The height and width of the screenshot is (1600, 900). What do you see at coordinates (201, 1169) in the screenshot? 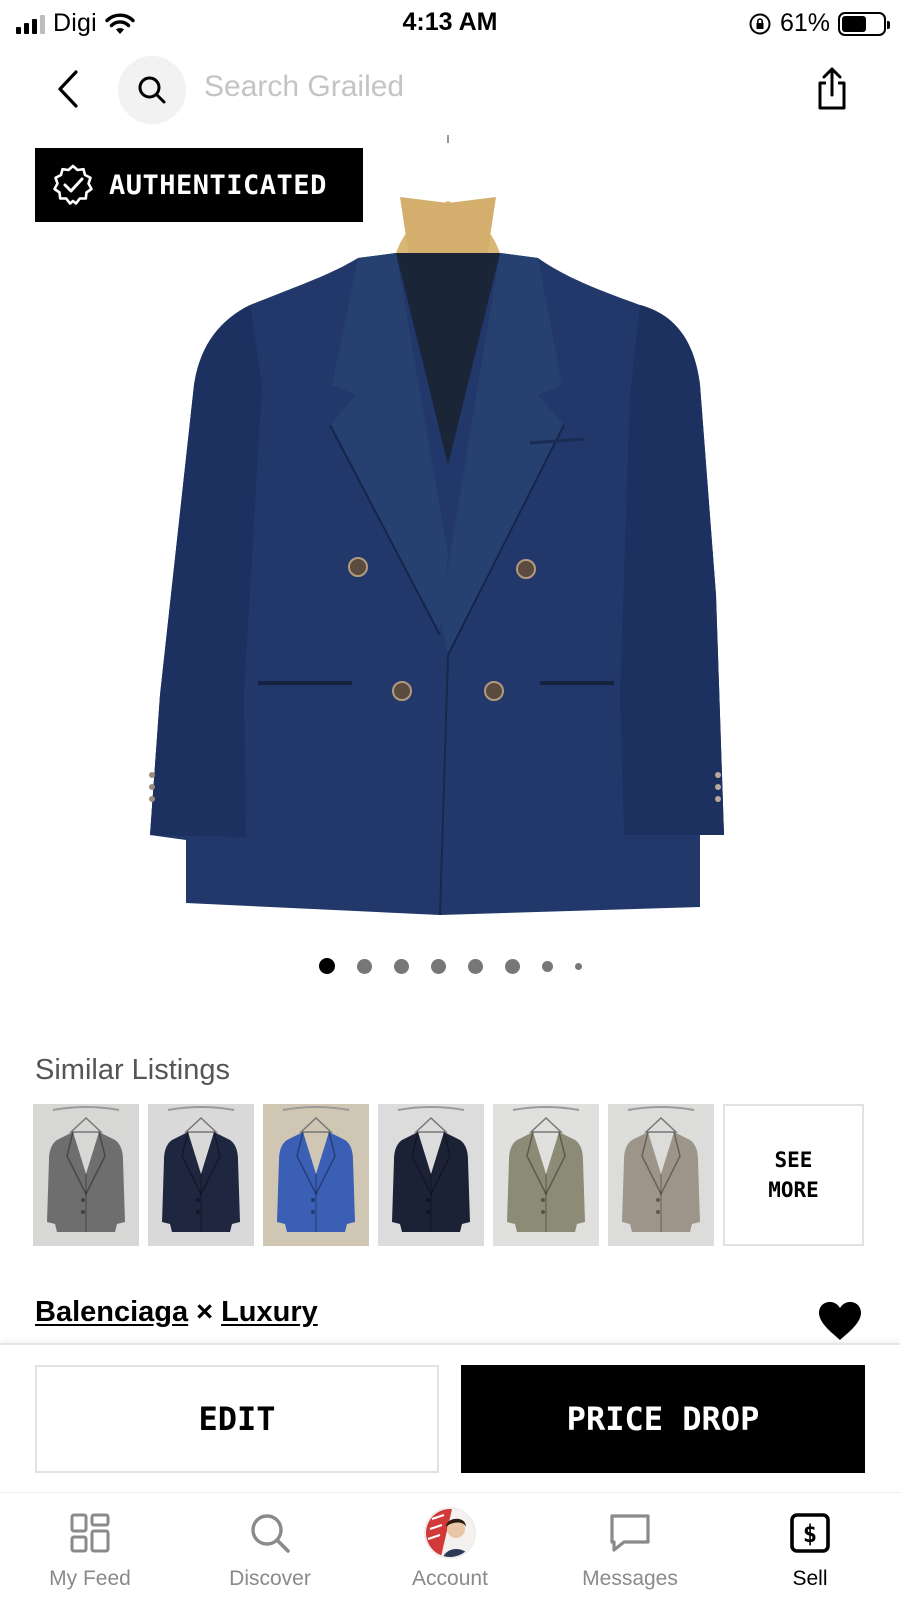
I see `navy-blazer` at bounding box center [201, 1169].